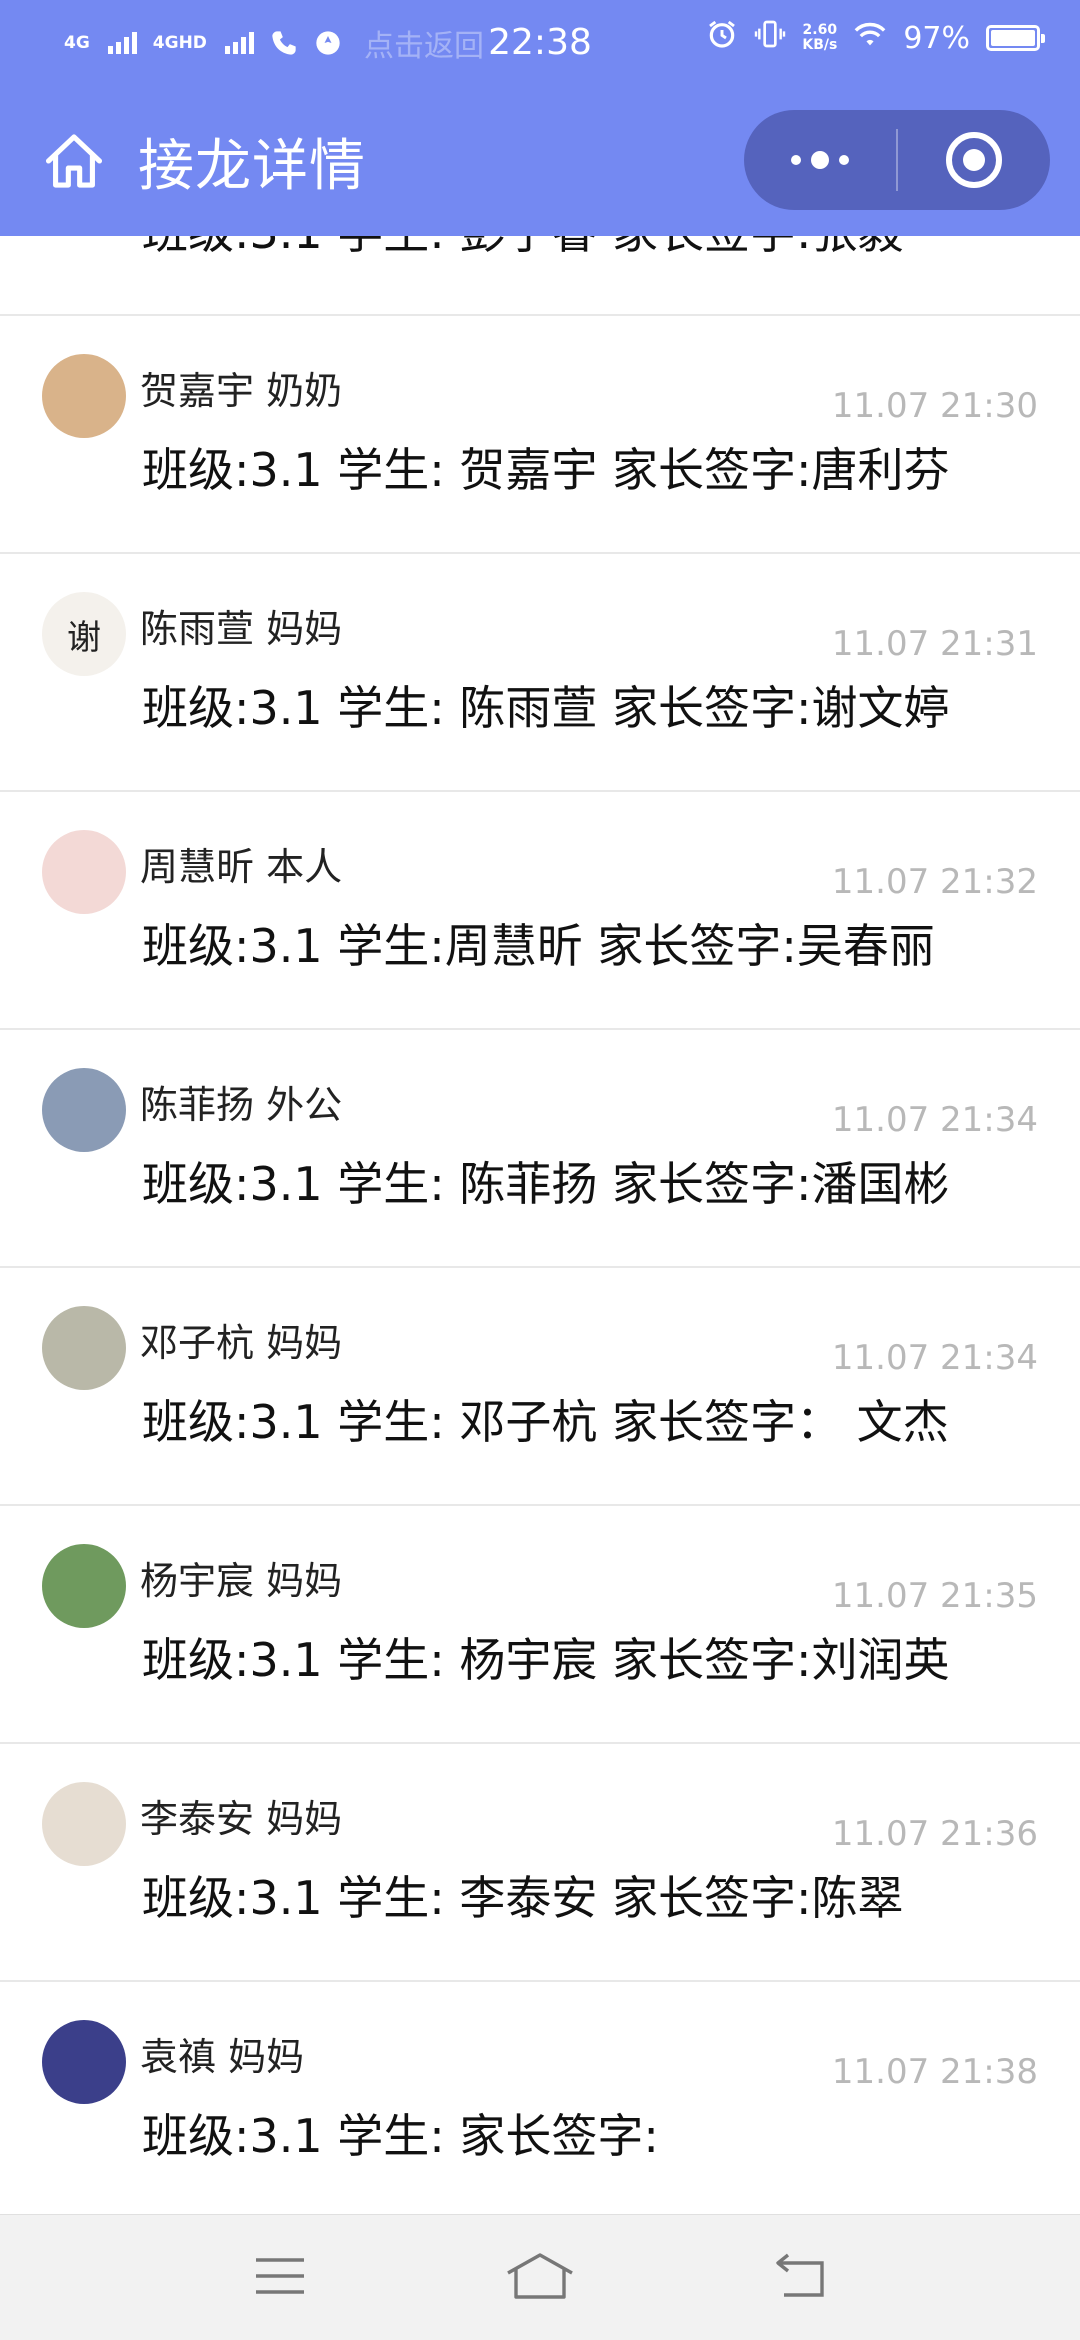  What do you see at coordinates (464, 43) in the screenshot?
I see `back-to-chat-hint: 点击返回` at bounding box center [464, 43].